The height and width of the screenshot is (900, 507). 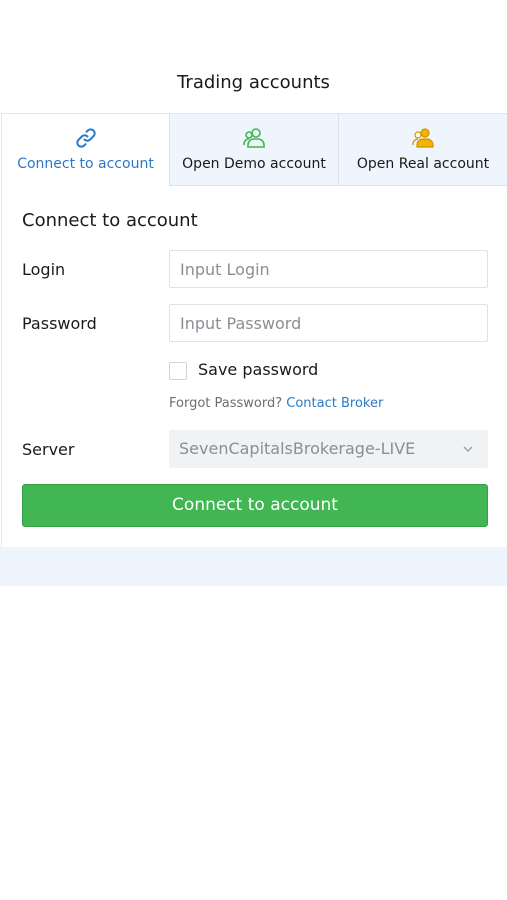 I want to click on tab-open-demo-account: Open Demo account, so click(x=253, y=150).